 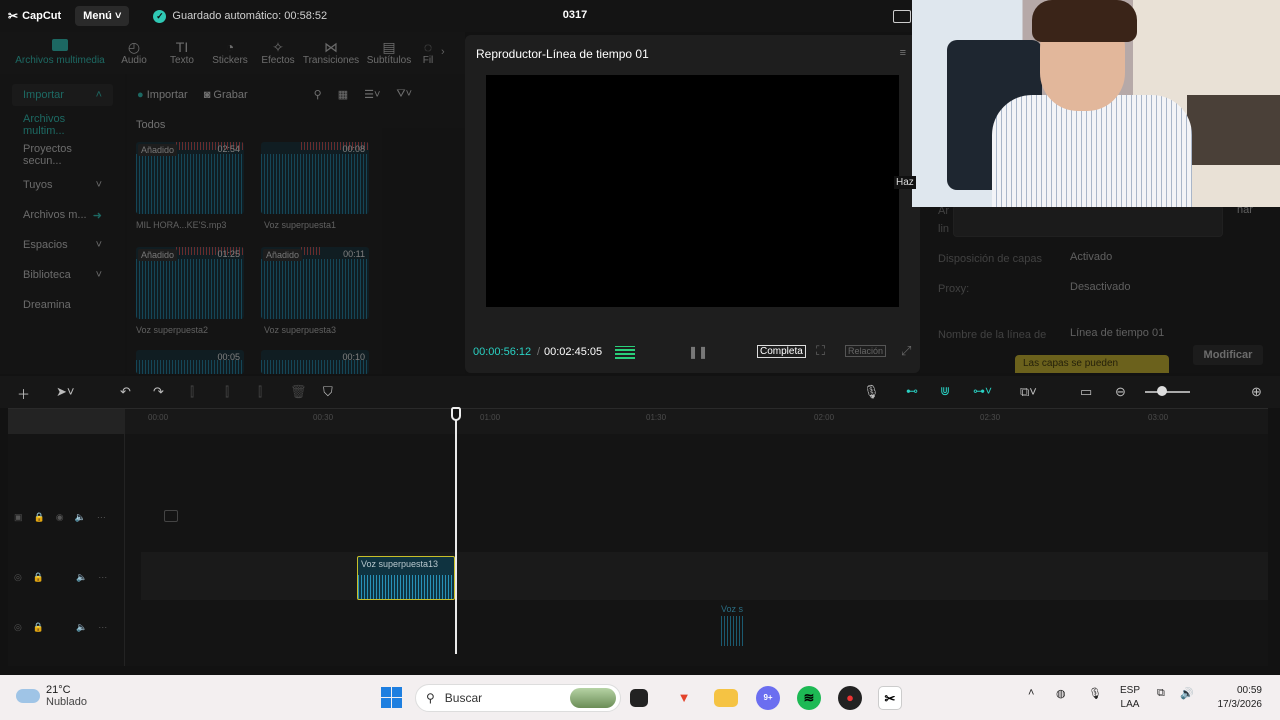 What do you see at coordinates (1236, 698) in the screenshot?
I see `clock: 00:59 17/3/2026` at bounding box center [1236, 698].